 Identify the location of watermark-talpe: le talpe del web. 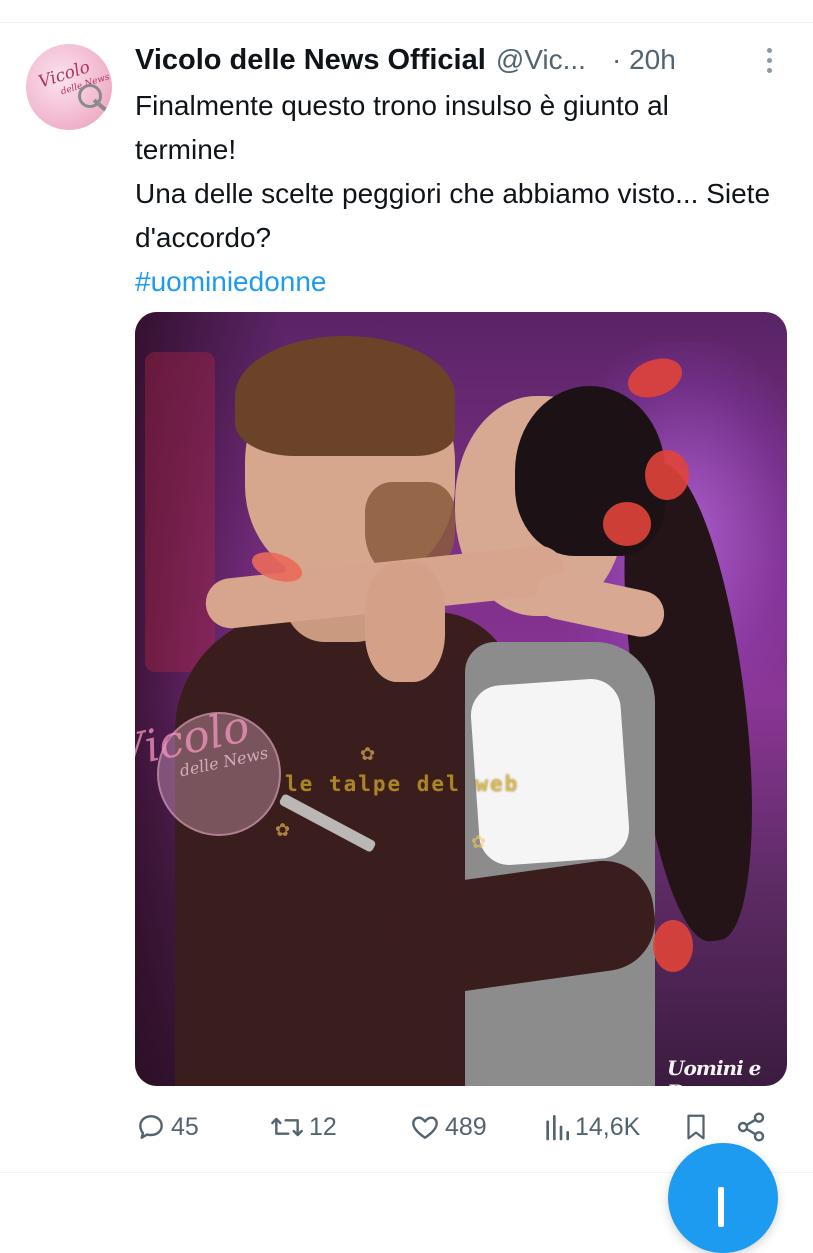
(402, 784).